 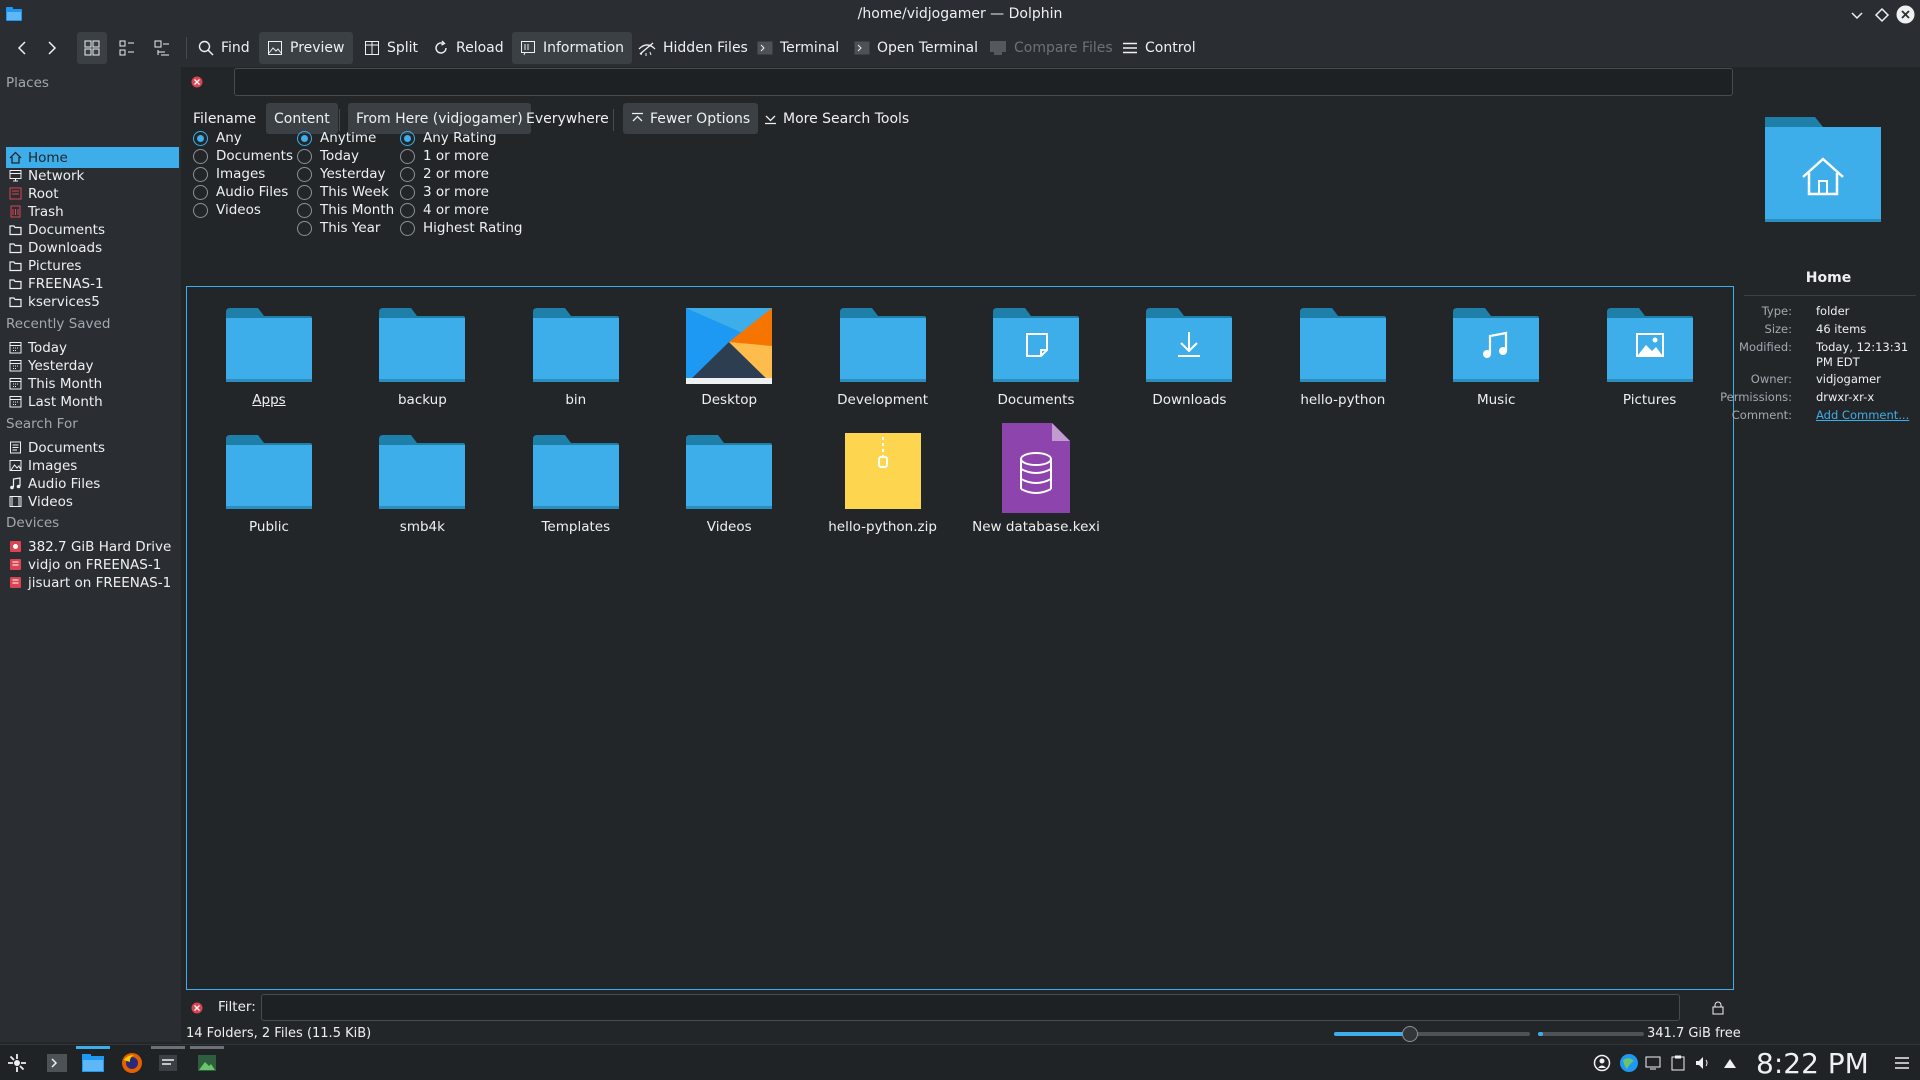 I want to click on clear-filter-icon, so click(x=197, y=1008).